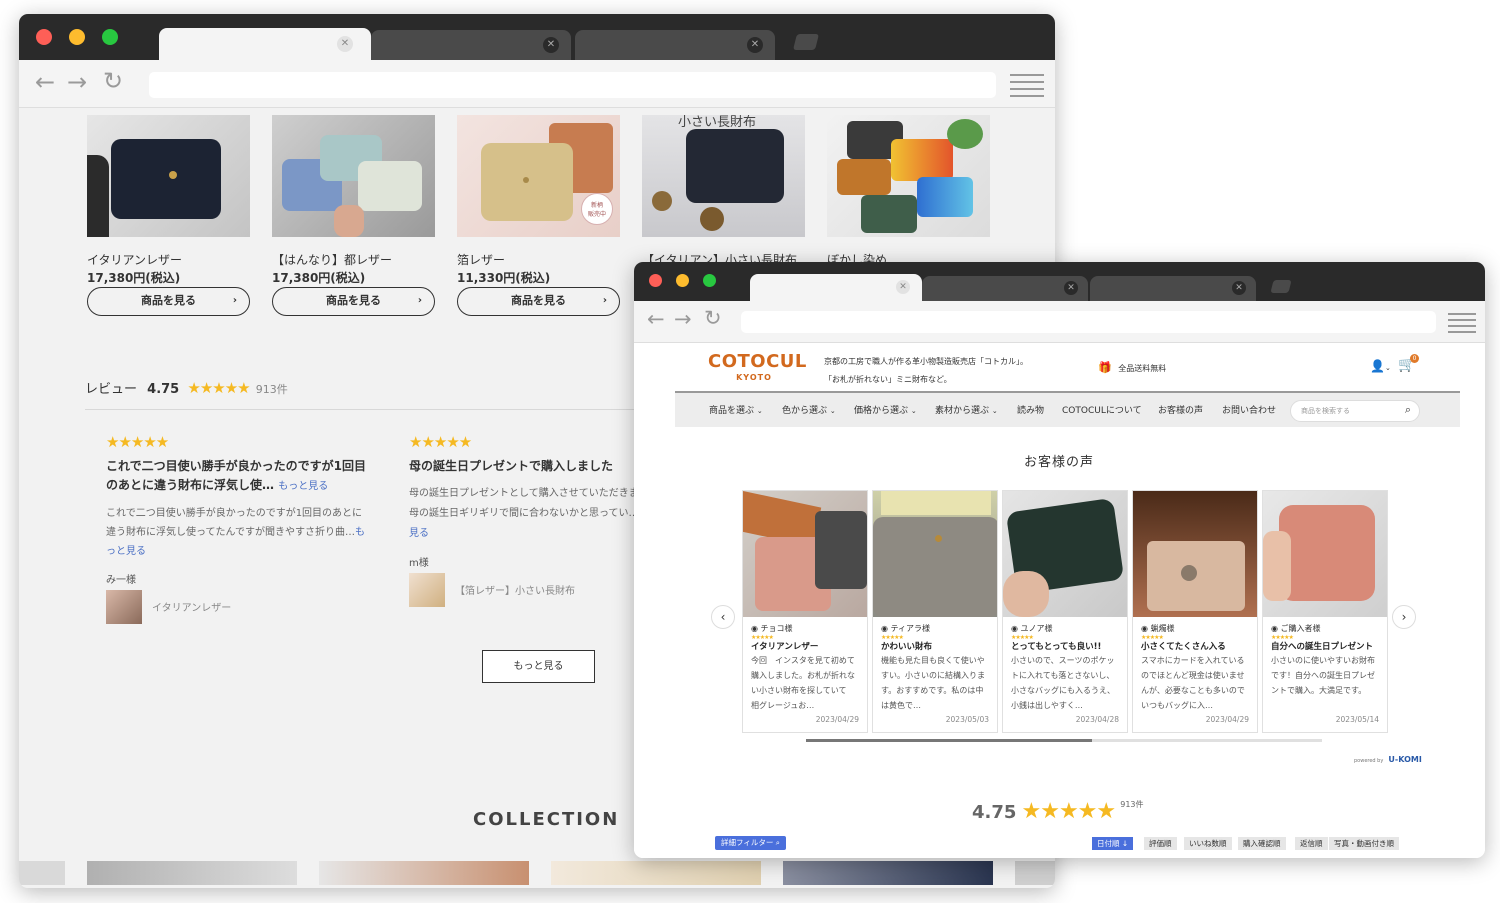 This screenshot has width=1500, height=903. What do you see at coordinates (1180, 411) in the screenshot?
I see `nav-item-voices: お客様の声` at bounding box center [1180, 411].